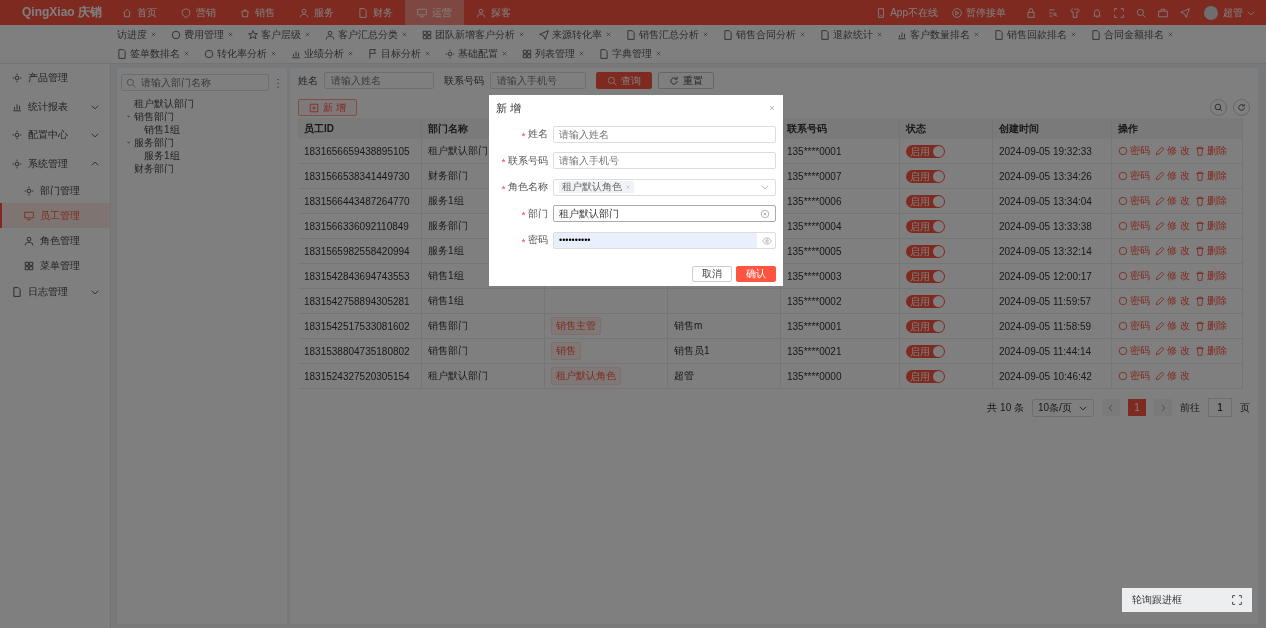 This screenshot has width=1266, height=628. What do you see at coordinates (257, 12) in the screenshot?
I see `nav-tab: 销售` at bounding box center [257, 12].